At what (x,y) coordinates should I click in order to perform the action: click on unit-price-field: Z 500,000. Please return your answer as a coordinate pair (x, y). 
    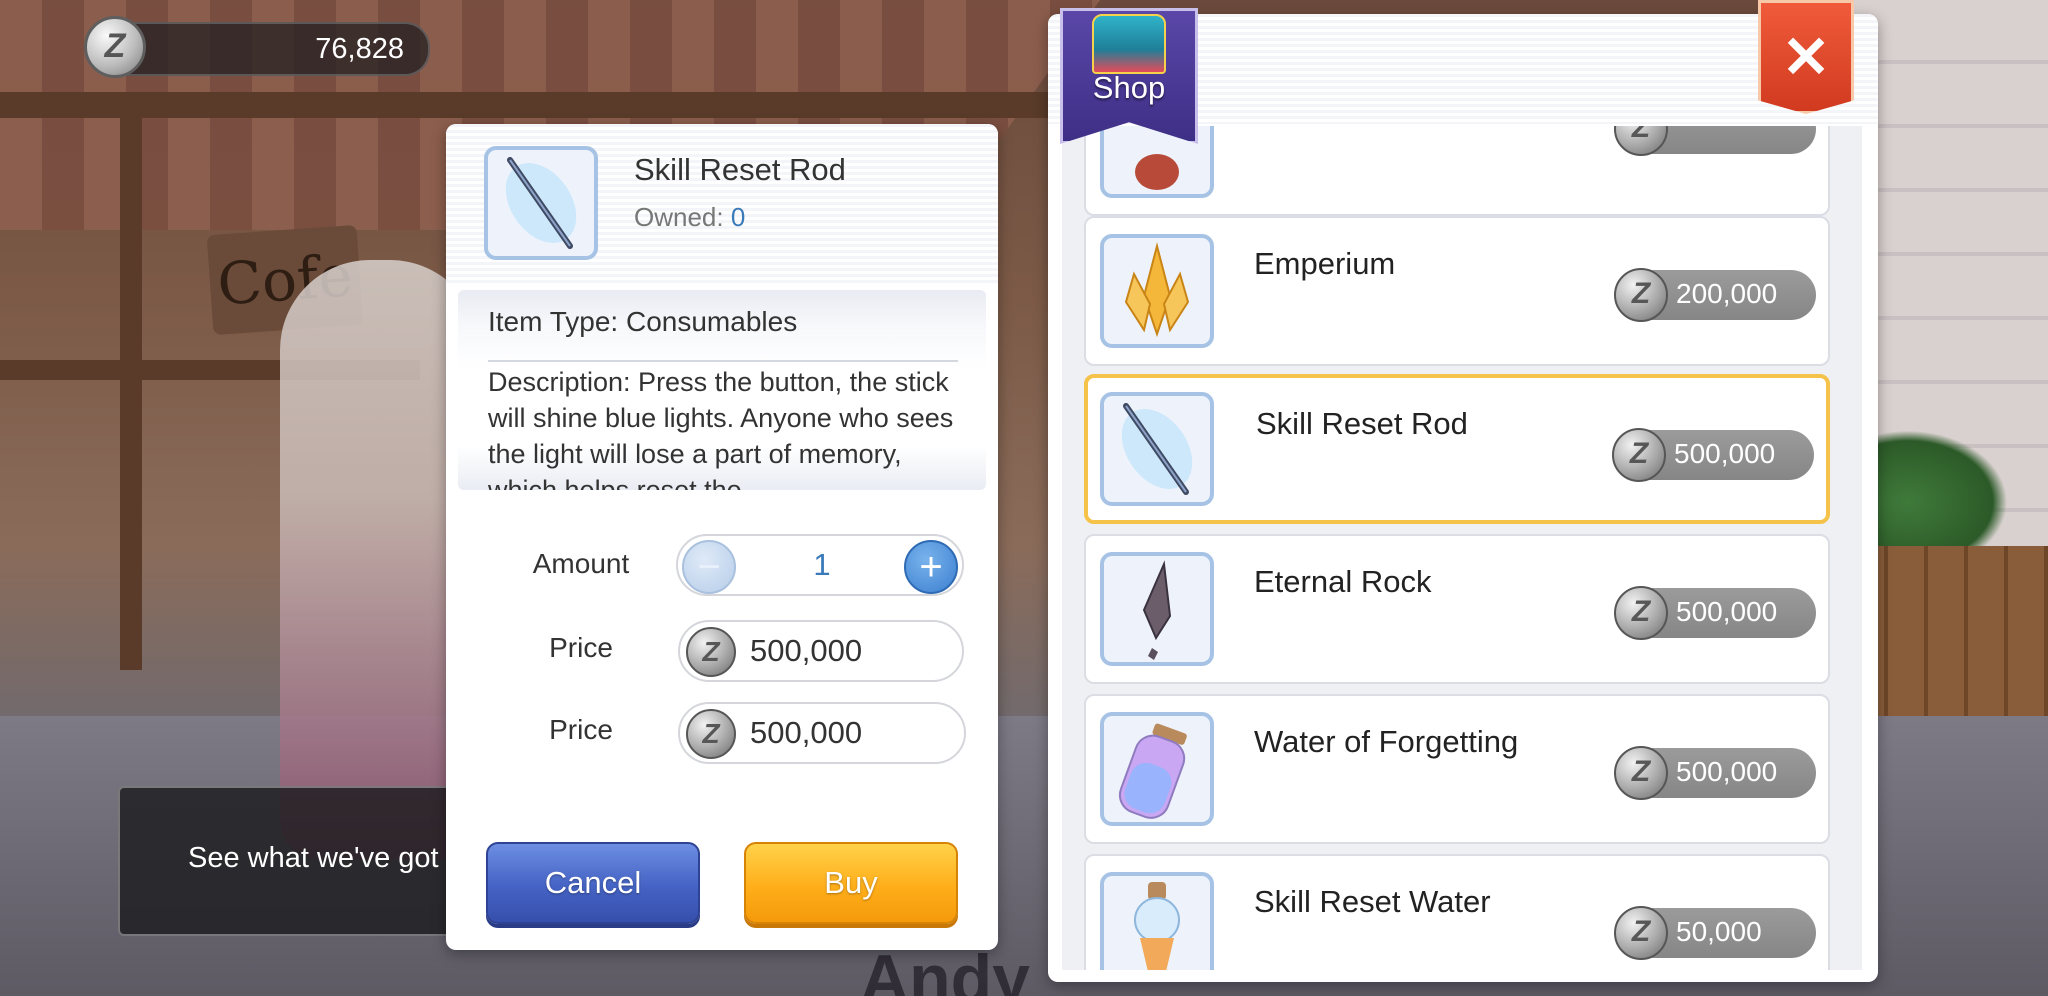
    Looking at the image, I should click on (821, 651).